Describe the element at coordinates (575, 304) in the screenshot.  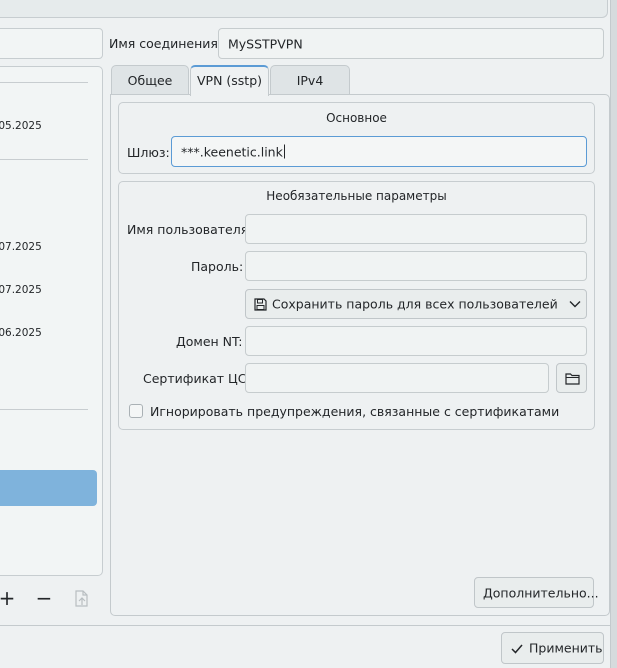
I see `chevron-down-icon` at that location.